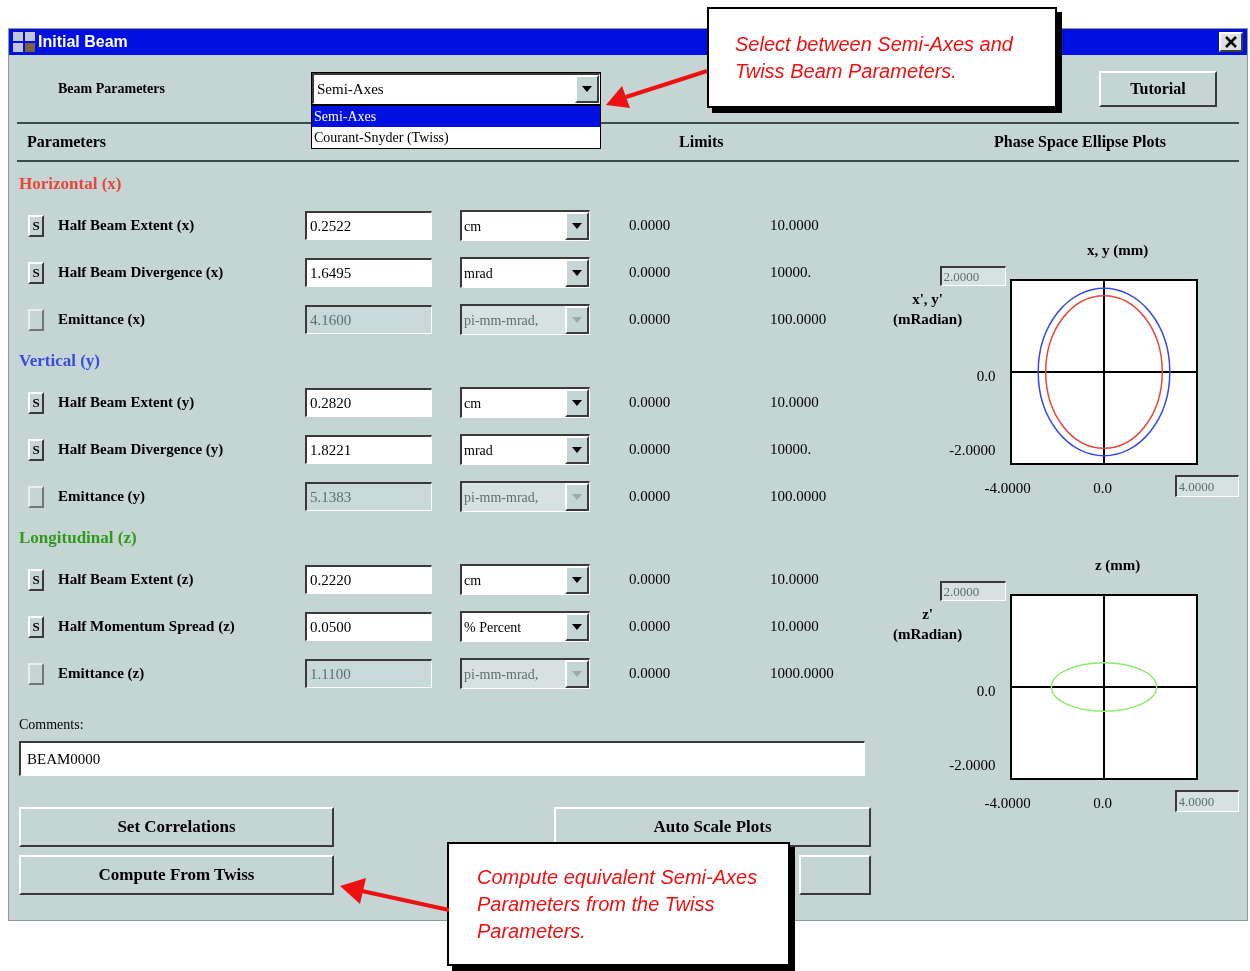 This screenshot has height=971, width=1250. I want to click on app-icon, so click(24, 42).